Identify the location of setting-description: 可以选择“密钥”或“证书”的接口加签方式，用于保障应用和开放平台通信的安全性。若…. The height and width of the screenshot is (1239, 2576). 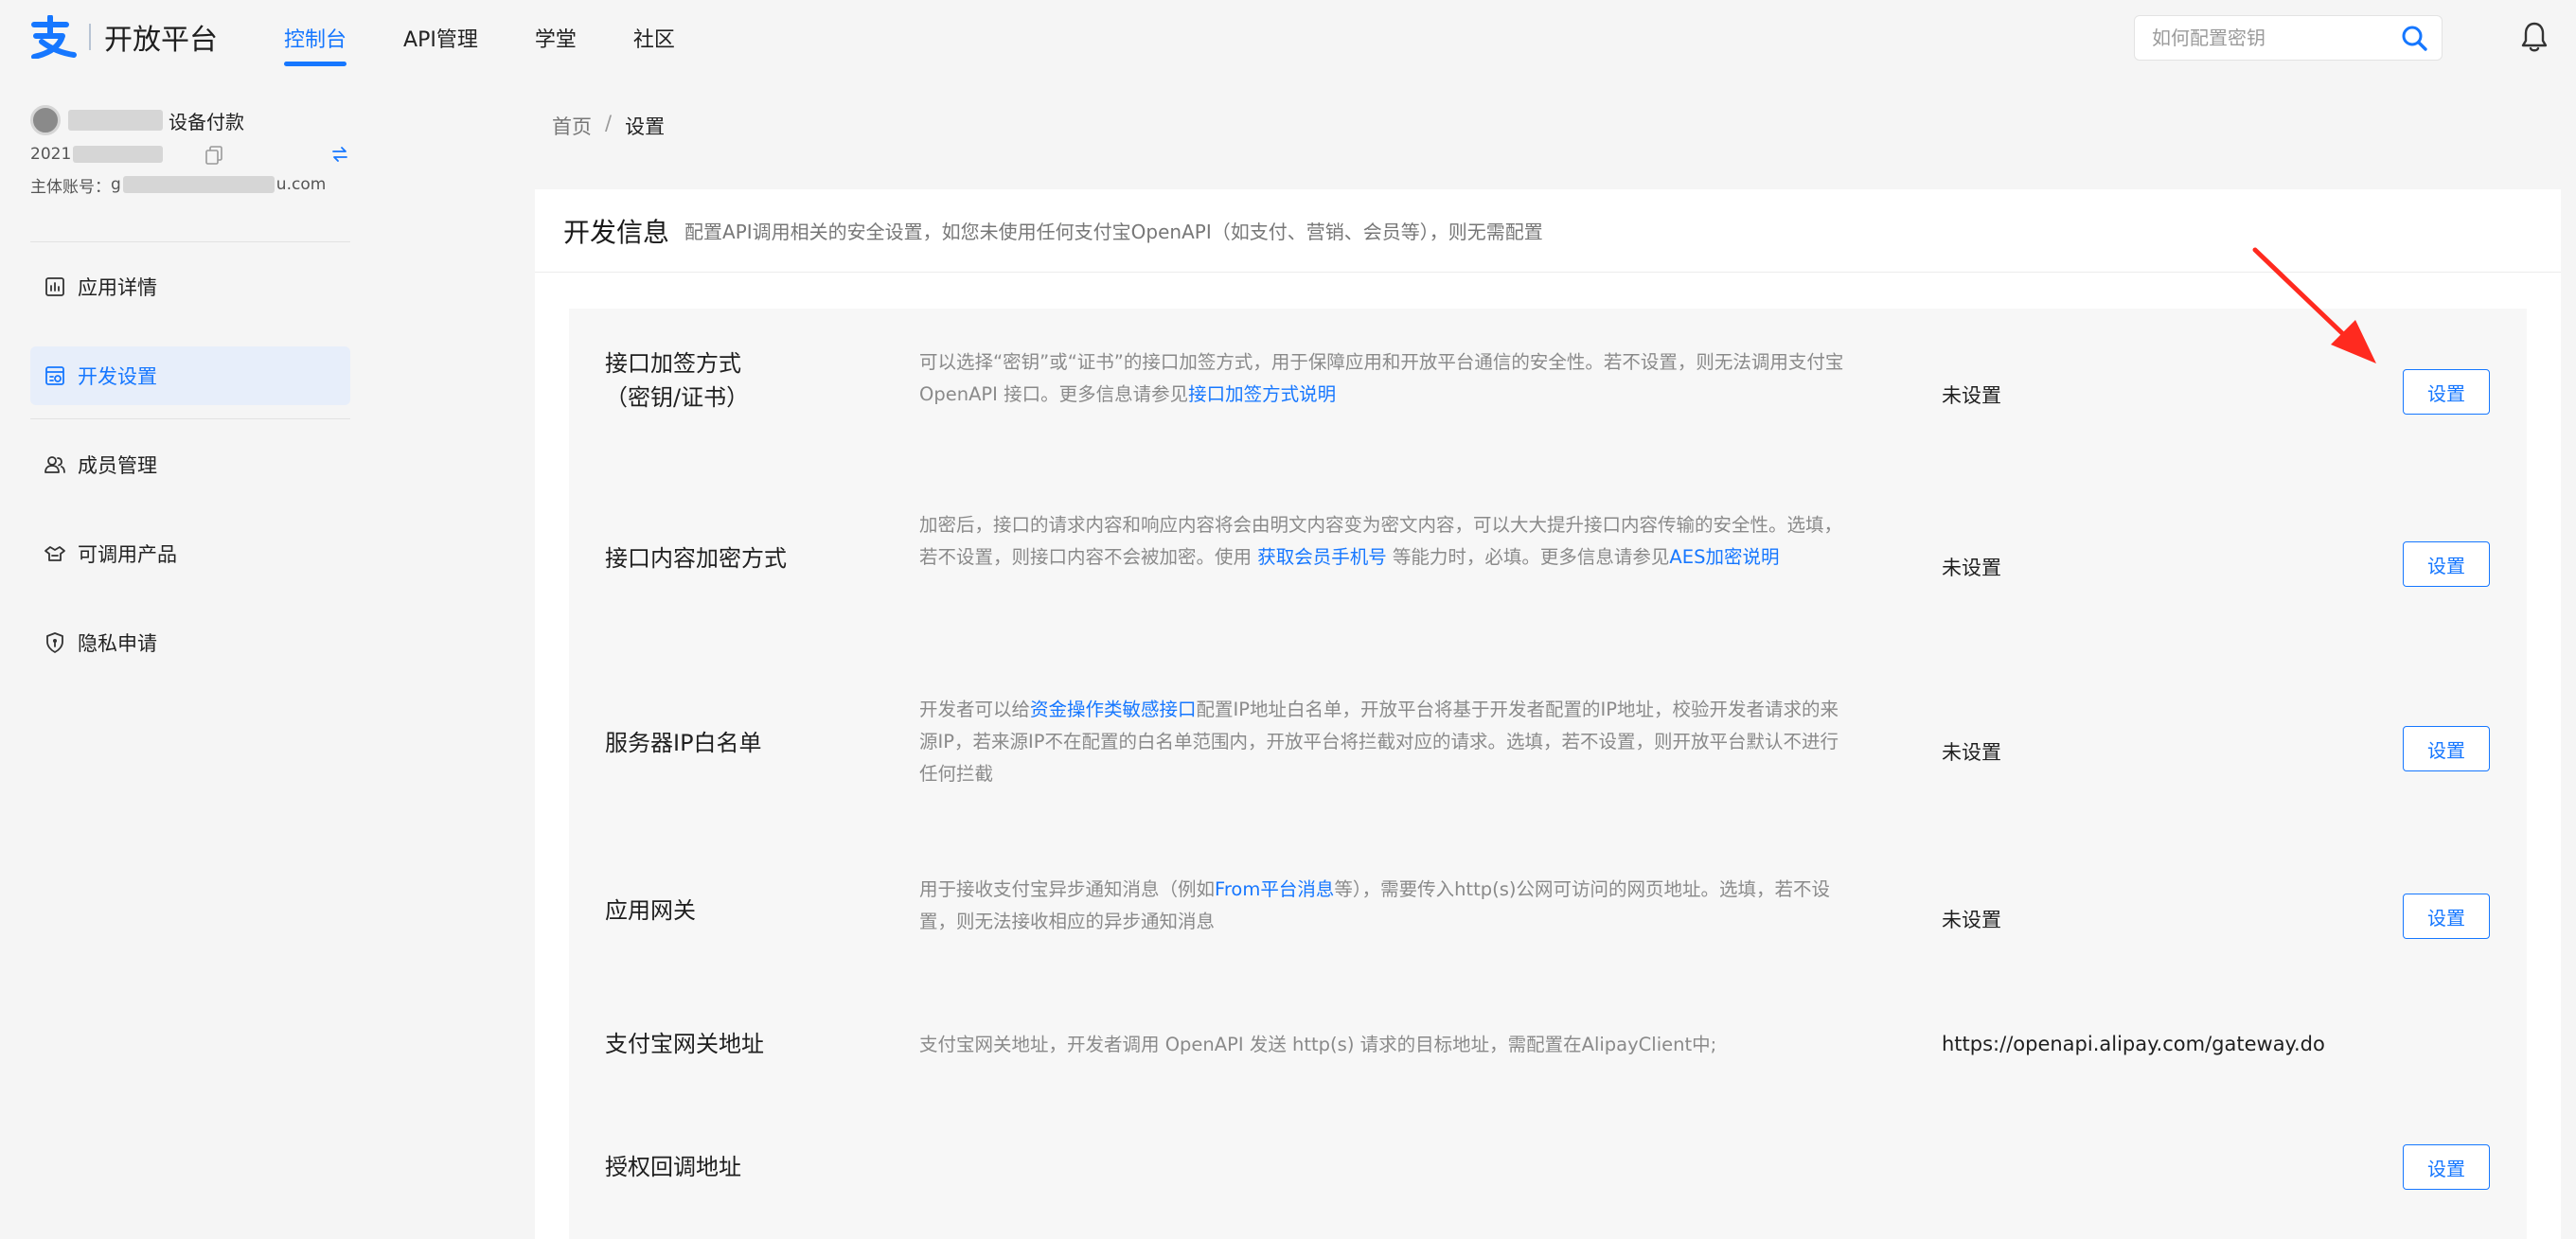
(1381, 378).